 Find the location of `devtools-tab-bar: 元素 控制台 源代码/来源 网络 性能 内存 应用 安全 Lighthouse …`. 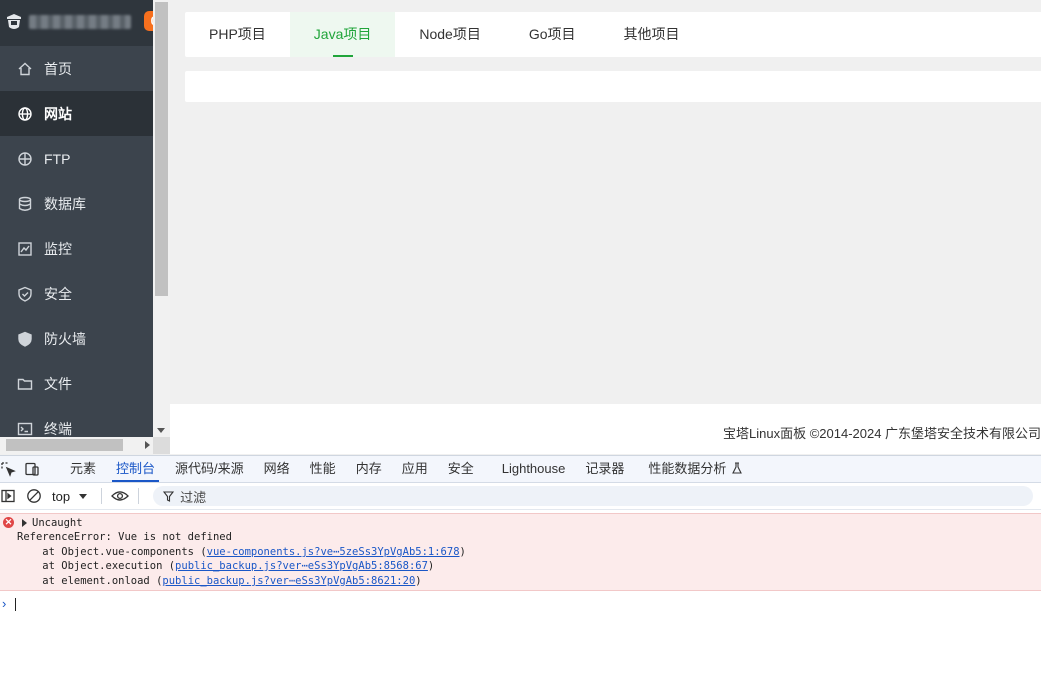

devtools-tab-bar: 元素 控制台 源代码/来源 网络 性能 内存 应用 安全 Lighthouse … is located at coordinates (520, 469).